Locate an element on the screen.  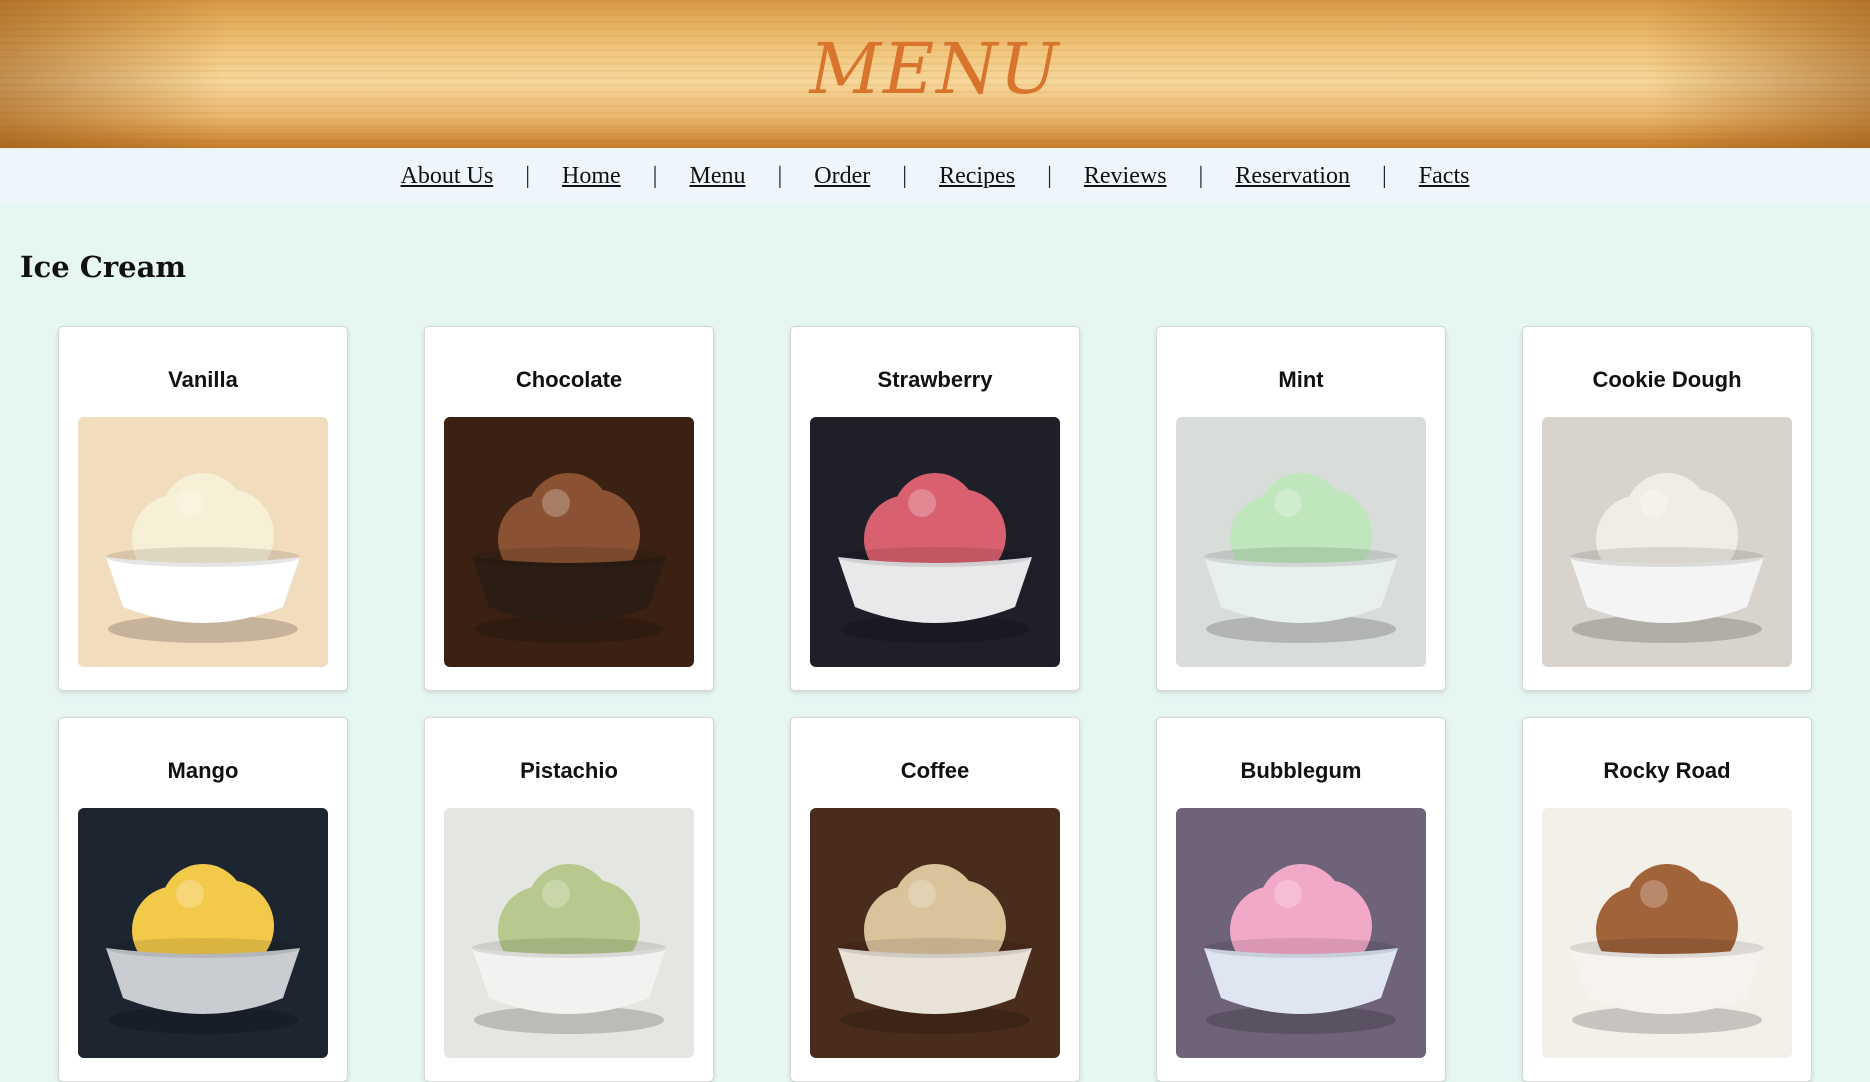
mint-ice-cream-image is located at coordinates (1301, 542).